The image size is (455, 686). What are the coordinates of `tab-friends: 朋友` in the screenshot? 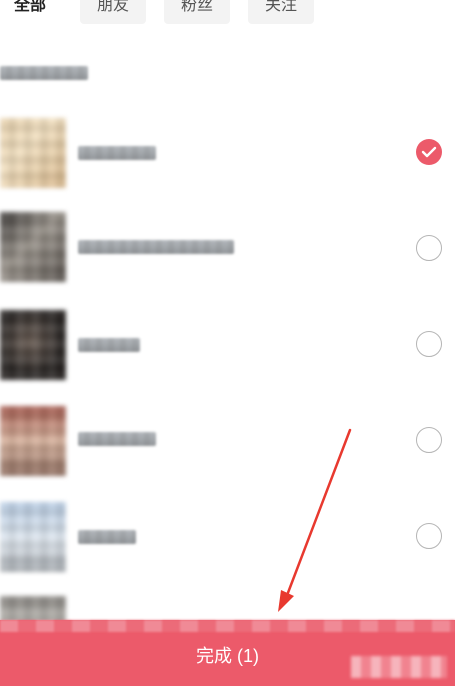 It's located at (113, 12).